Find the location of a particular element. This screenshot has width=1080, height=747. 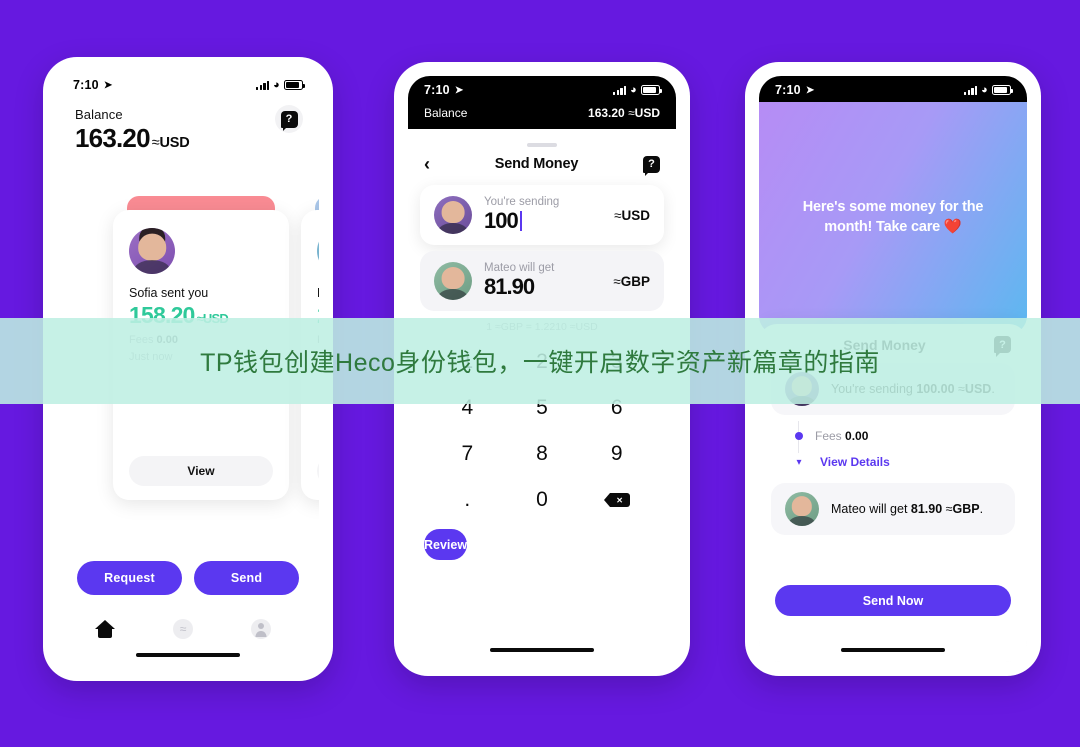

fees-row: Fees 0.00 is located at coordinates (907, 436).